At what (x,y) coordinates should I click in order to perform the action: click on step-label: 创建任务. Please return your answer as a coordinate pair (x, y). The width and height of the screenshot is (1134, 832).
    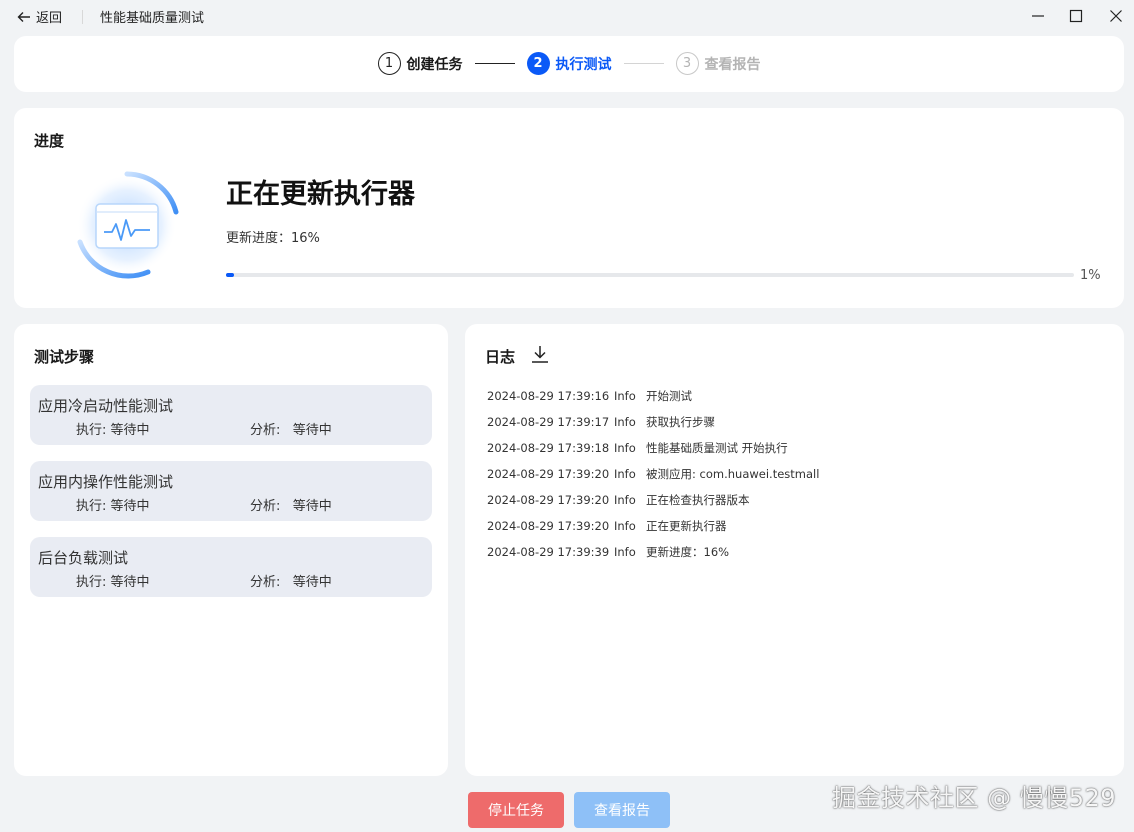
    Looking at the image, I should click on (434, 64).